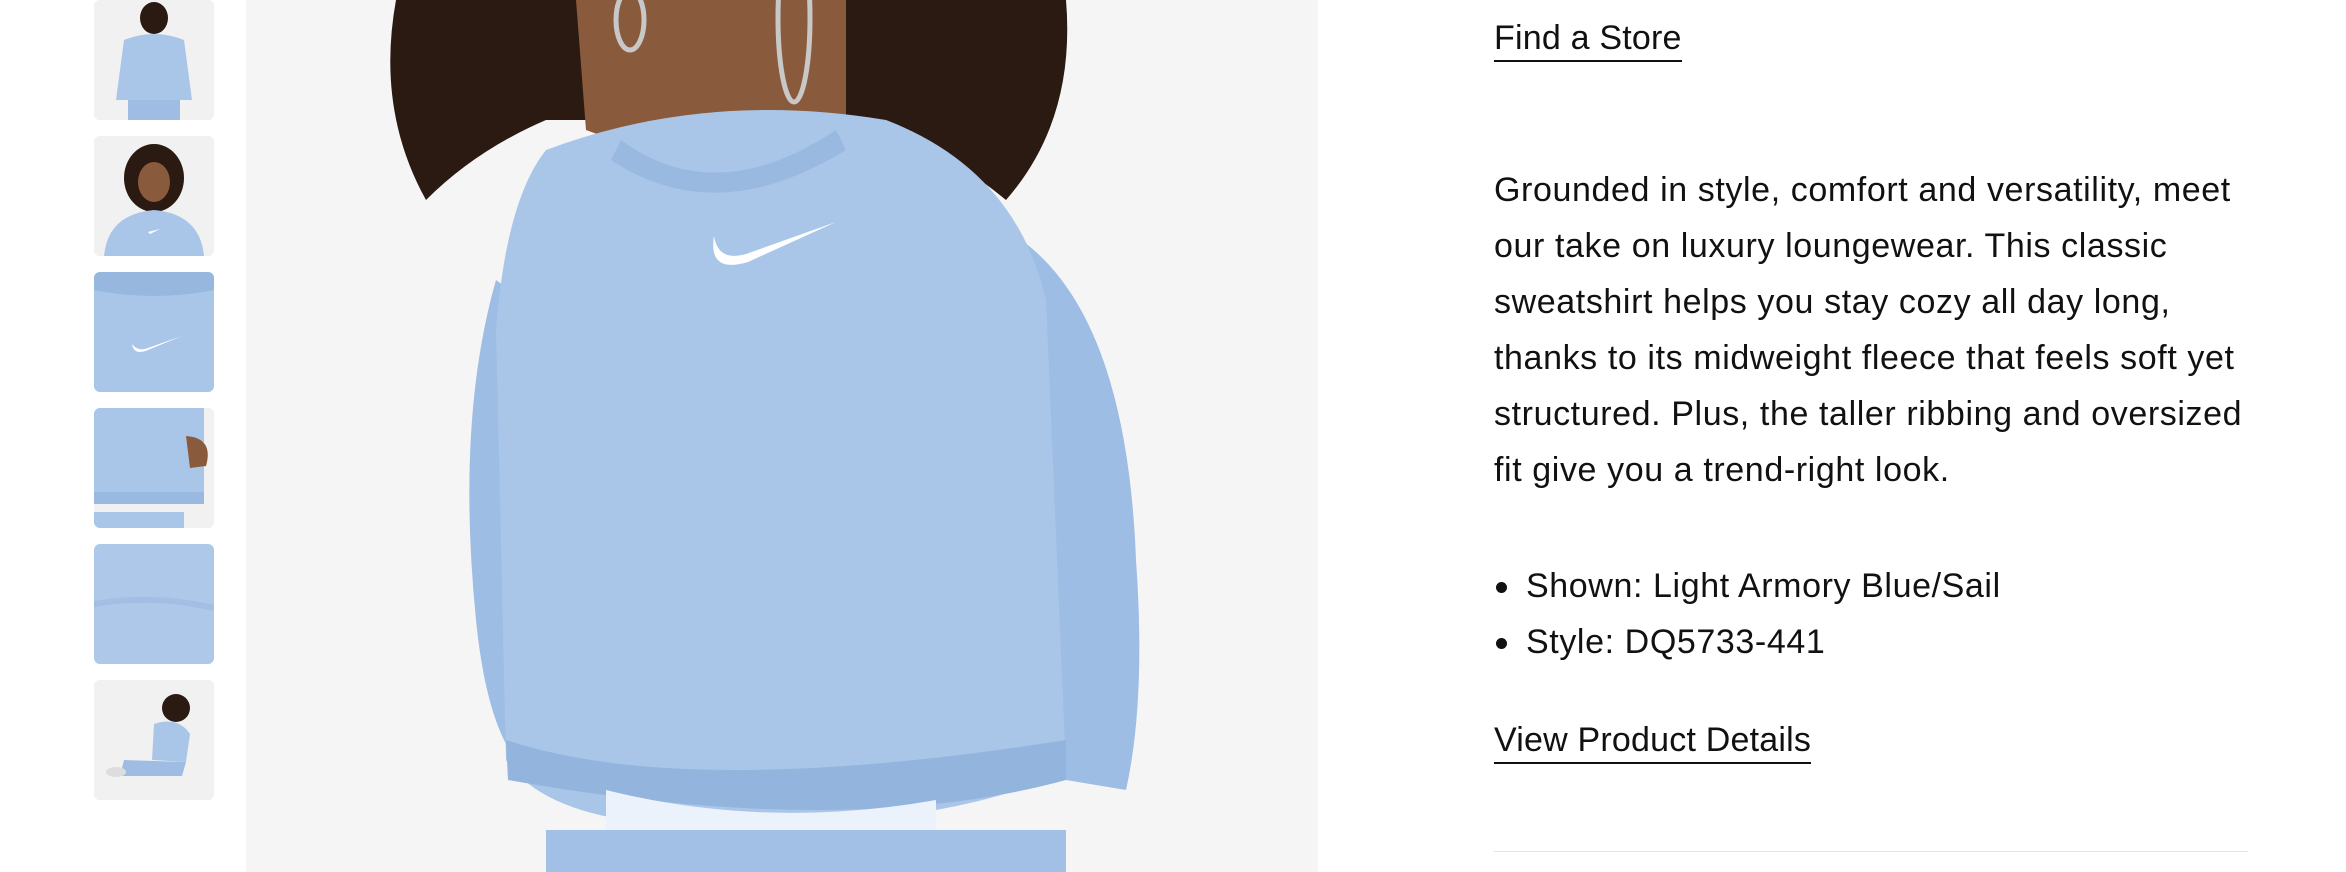 Image resolution: width=2346 pixels, height=872 pixels. I want to click on thumbnail-logo-detail-image, so click(154, 332).